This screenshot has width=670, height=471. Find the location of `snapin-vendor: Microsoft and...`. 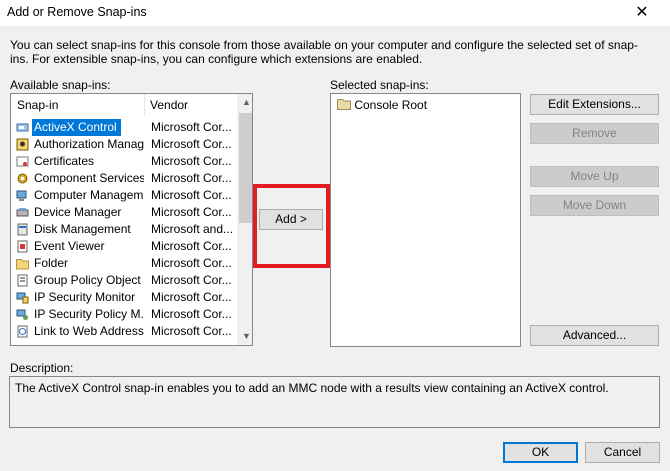

snapin-vendor: Microsoft and... is located at coordinates (192, 229).